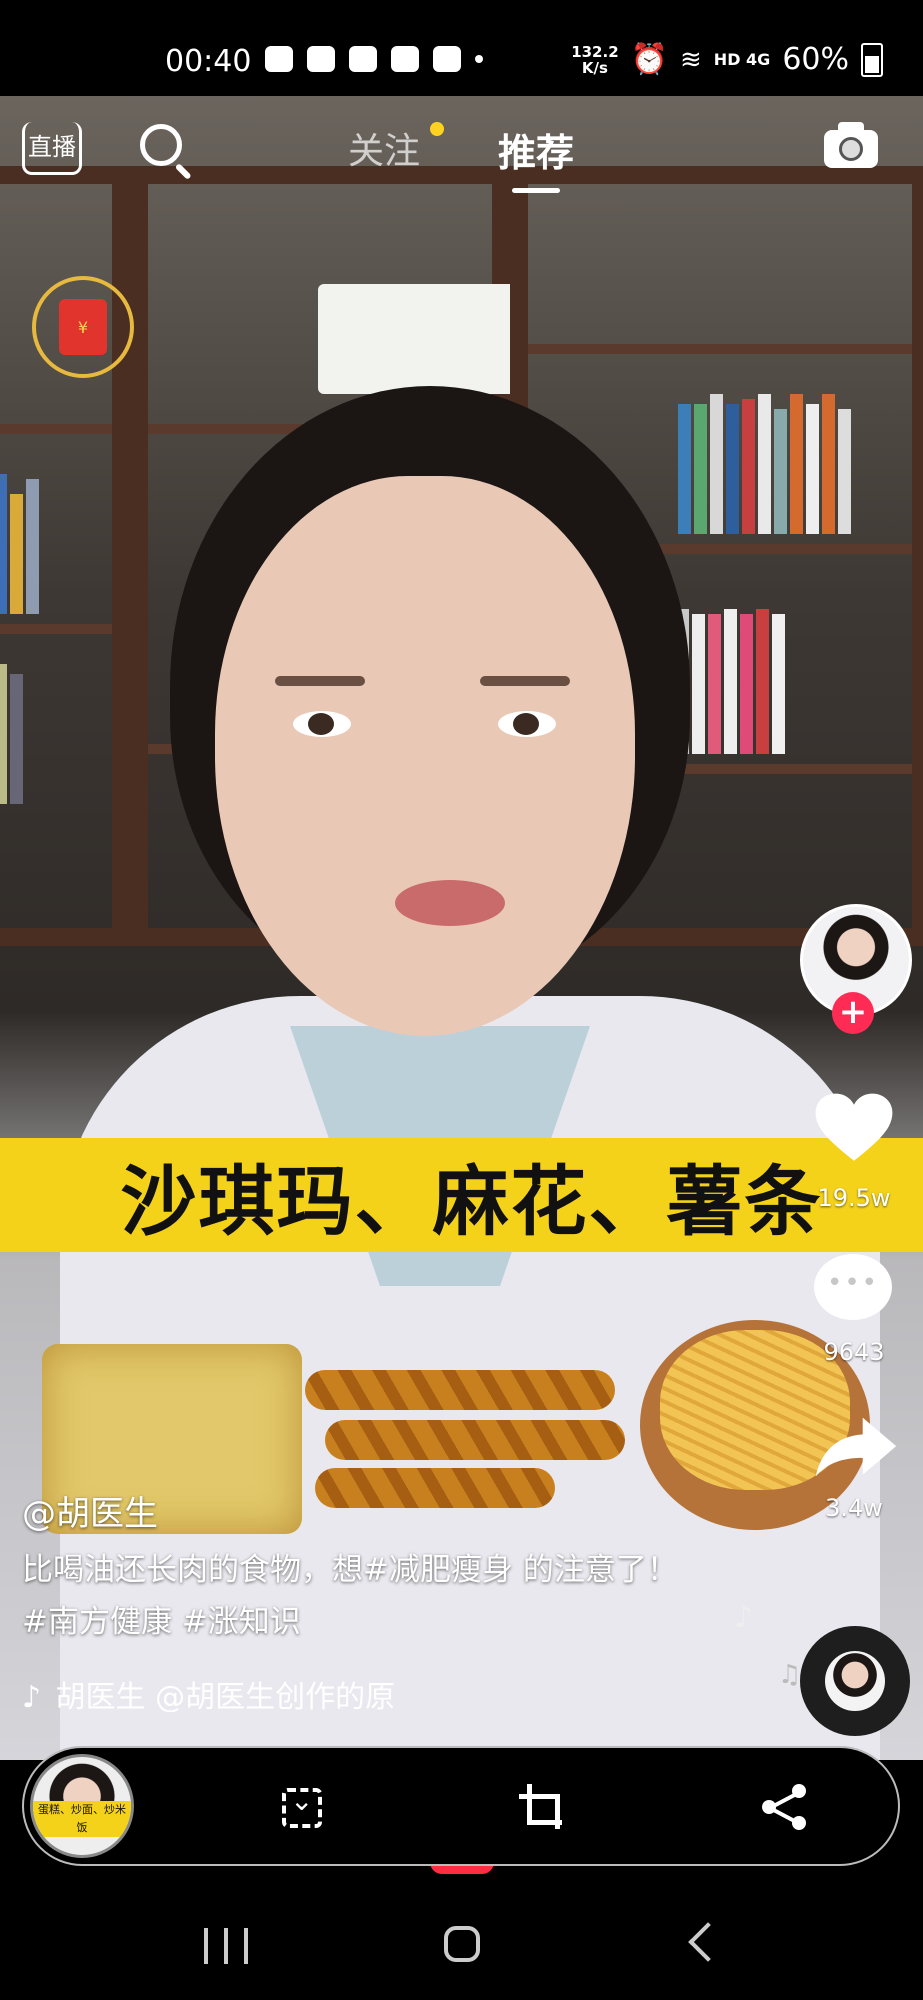  I want to click on screenshot-thumbnail: 蛋糕、炒面、炒米饭, so click(82, 1806).